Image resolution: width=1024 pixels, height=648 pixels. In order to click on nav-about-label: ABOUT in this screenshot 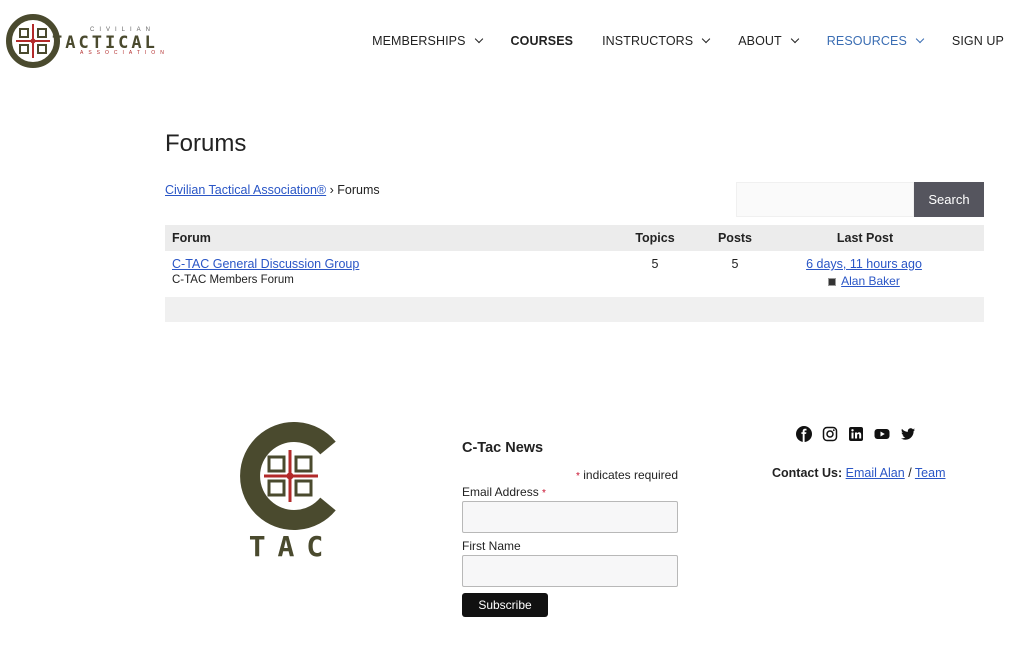, I will do `click(760, 41)`.